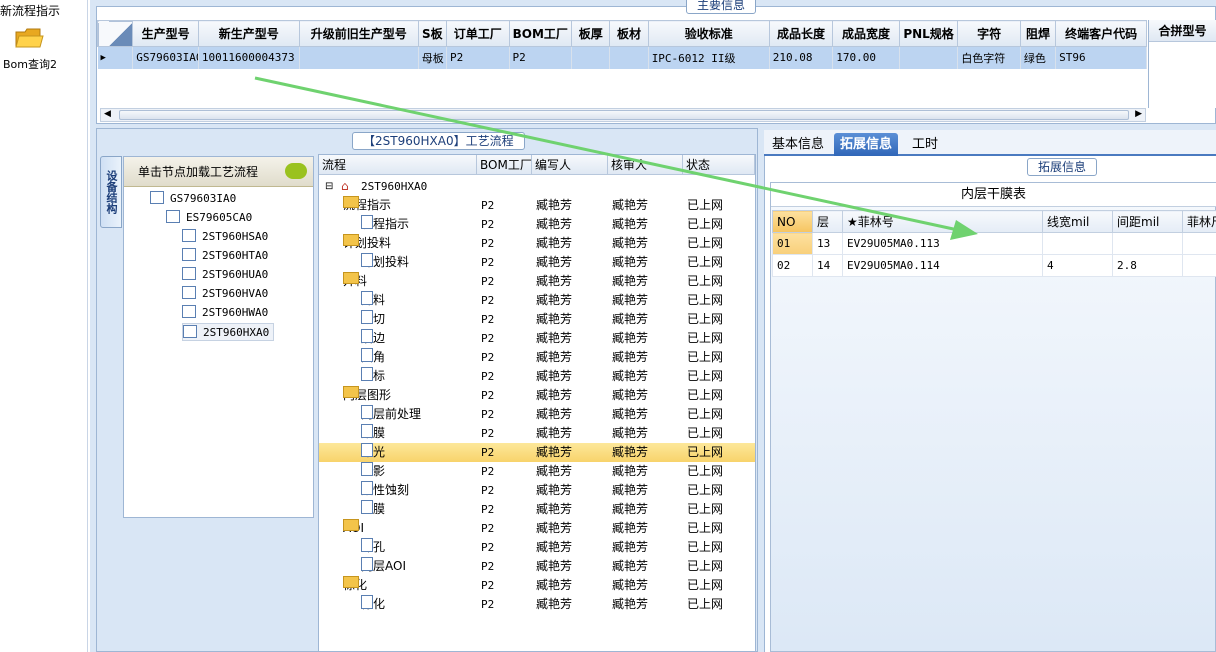  I want to click on main-cell: 绿色, so click(1038, 57).